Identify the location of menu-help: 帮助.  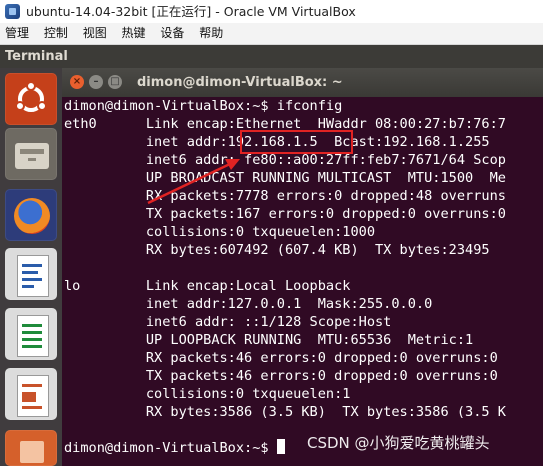
(211, 33).